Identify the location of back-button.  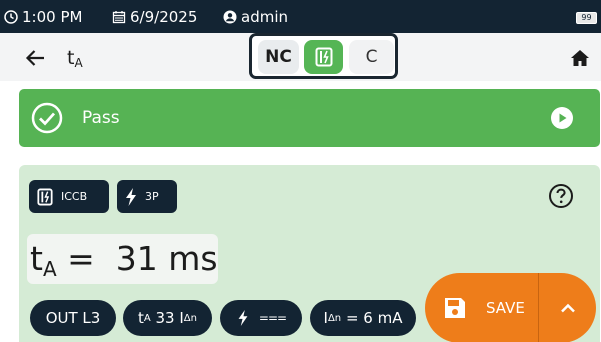
(35, 58).